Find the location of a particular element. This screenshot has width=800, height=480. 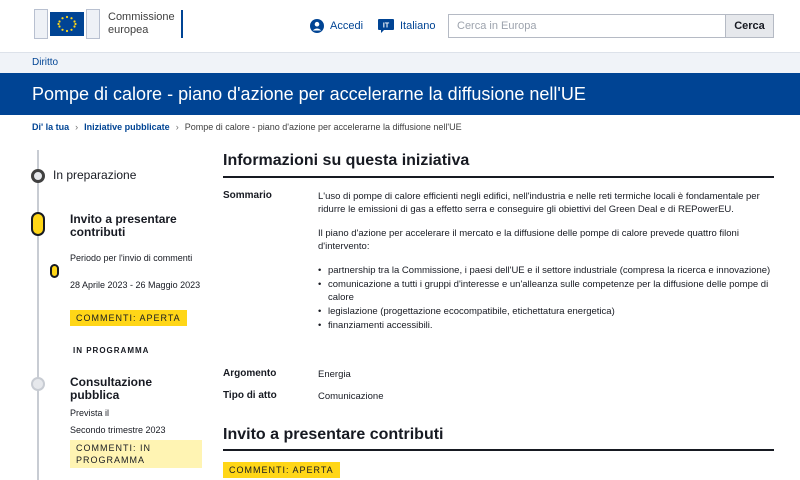

info-heading-rule is located at coordinates (498, 177).